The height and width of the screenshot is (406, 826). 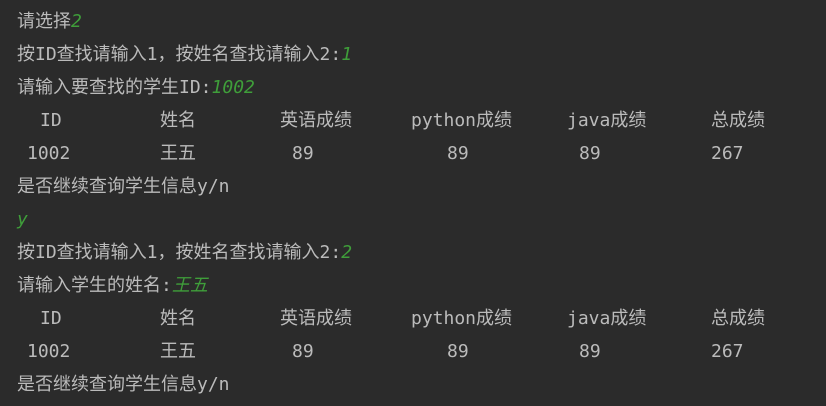 I want to click on console-line-enter-id: 请输入要查找的学生ID:1002, so click(x=136, y=88).